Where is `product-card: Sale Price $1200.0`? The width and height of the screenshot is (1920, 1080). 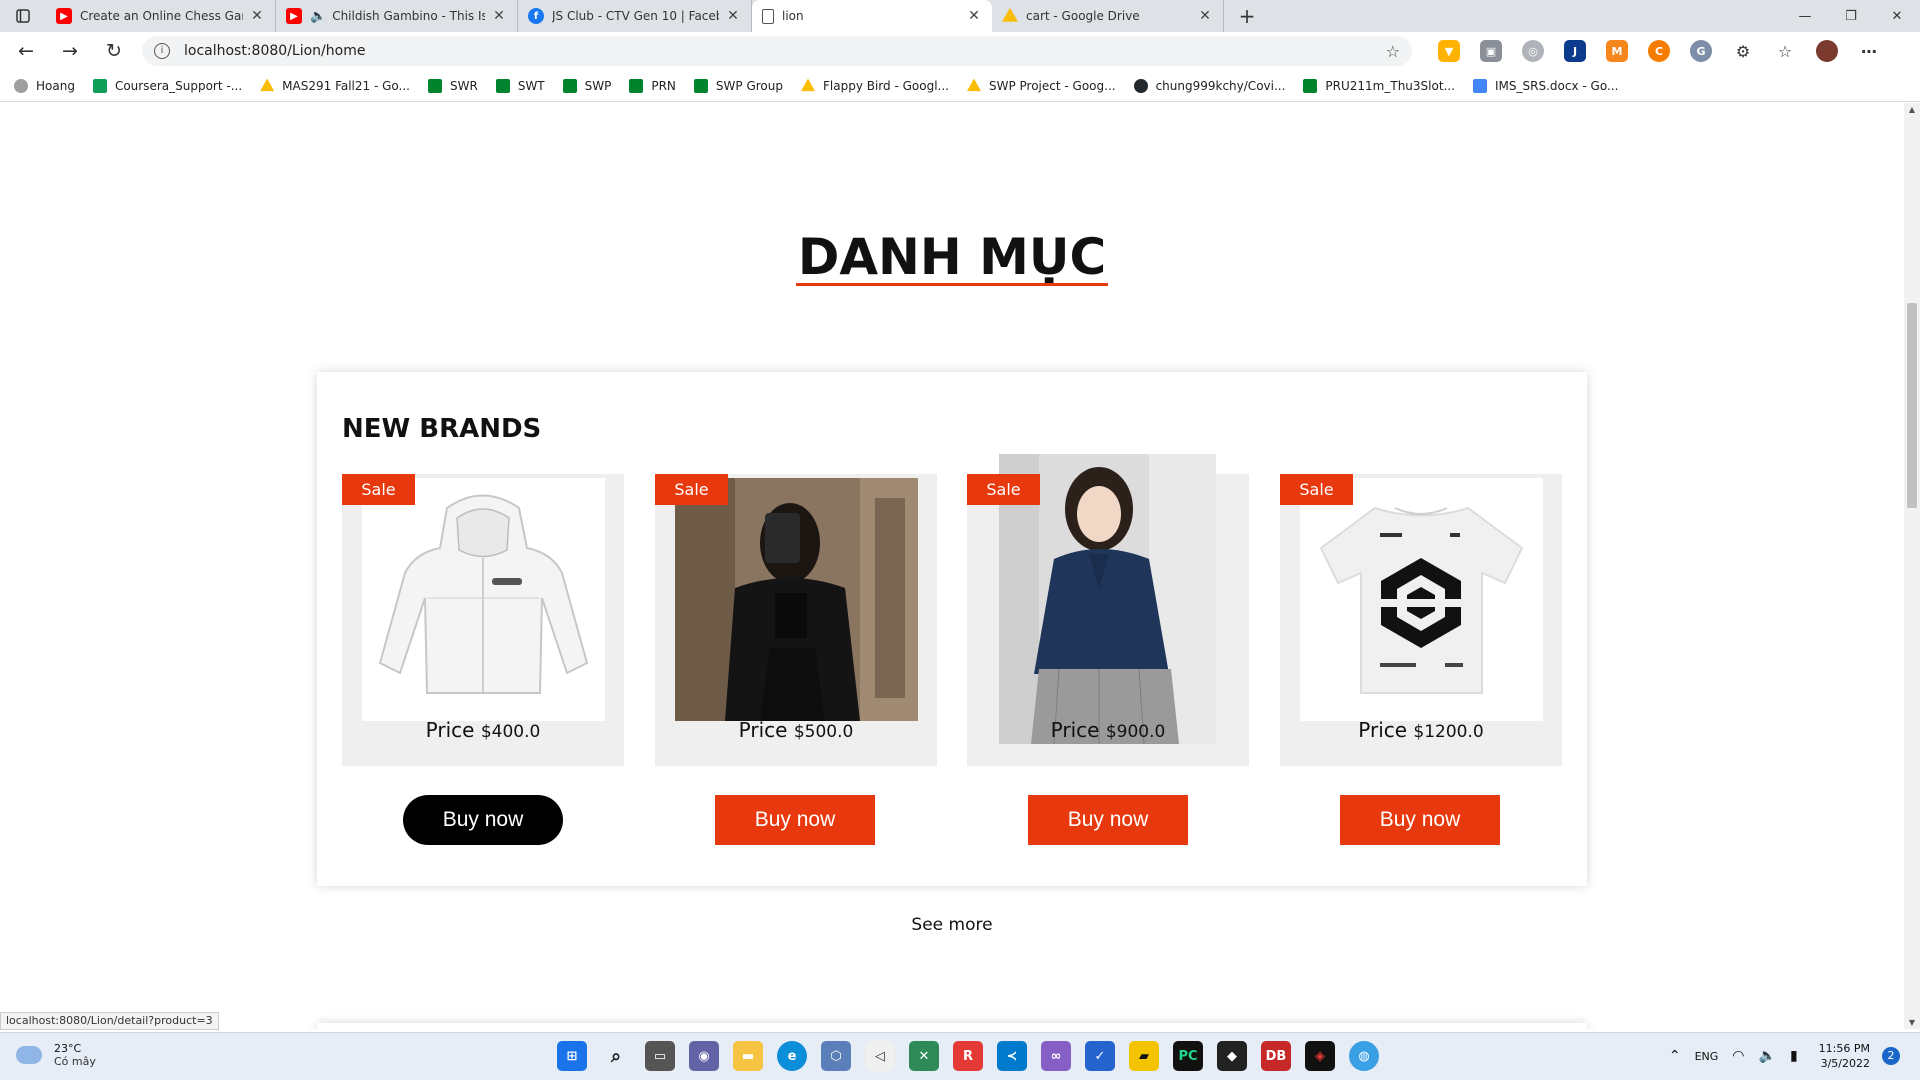
product-card: Sale Price $1200.0 is located at coordinates (1421, 620).